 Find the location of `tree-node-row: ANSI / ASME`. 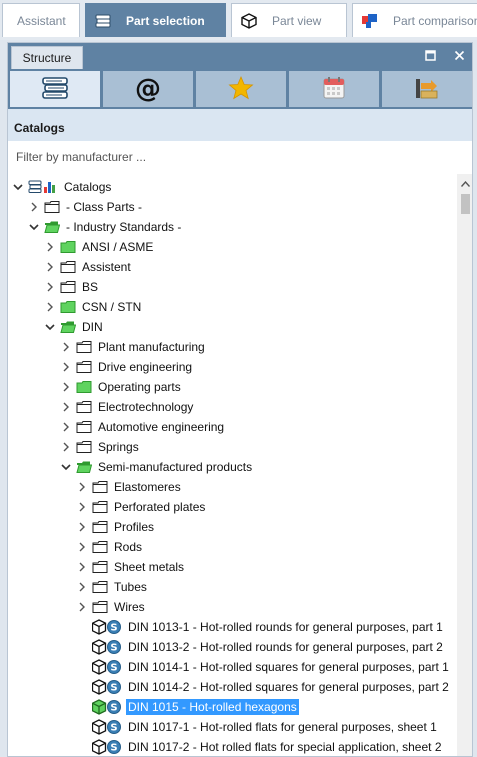

tree-node-row: ANSI / ASME is located at coordinates (99, 247).